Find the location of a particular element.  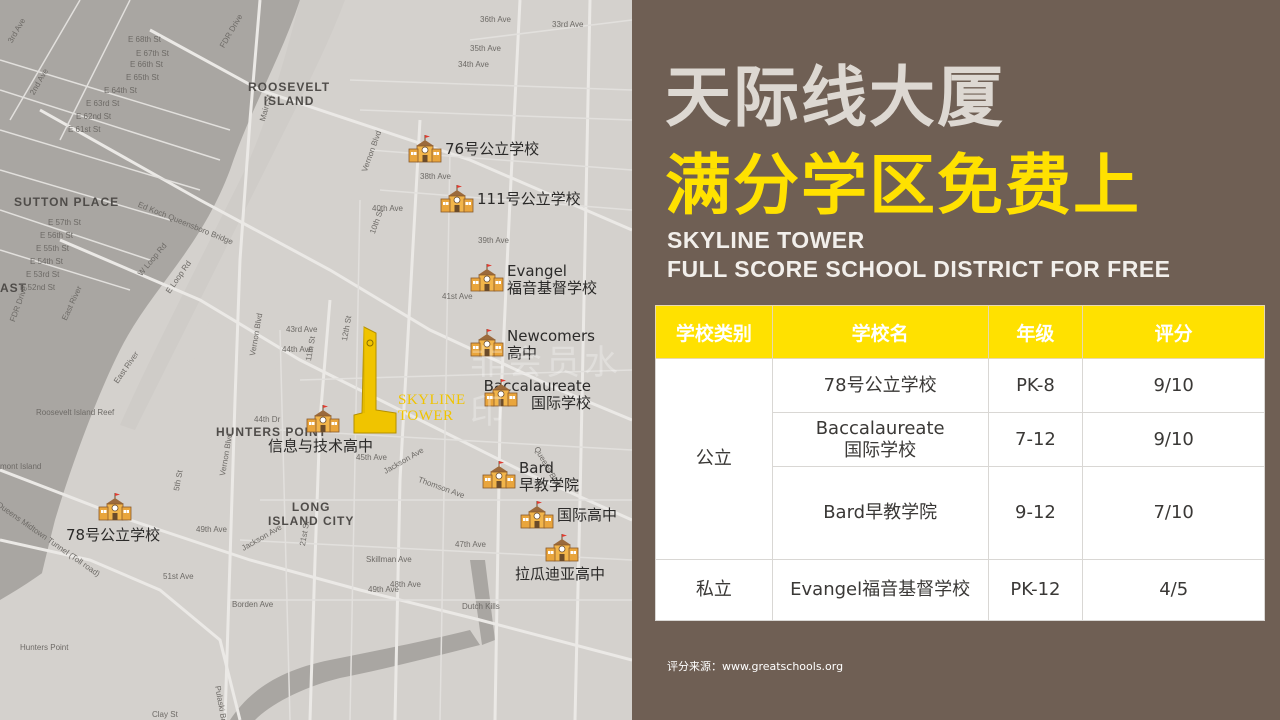

header-rating: 评分 is located at coordinates (1173, 332).